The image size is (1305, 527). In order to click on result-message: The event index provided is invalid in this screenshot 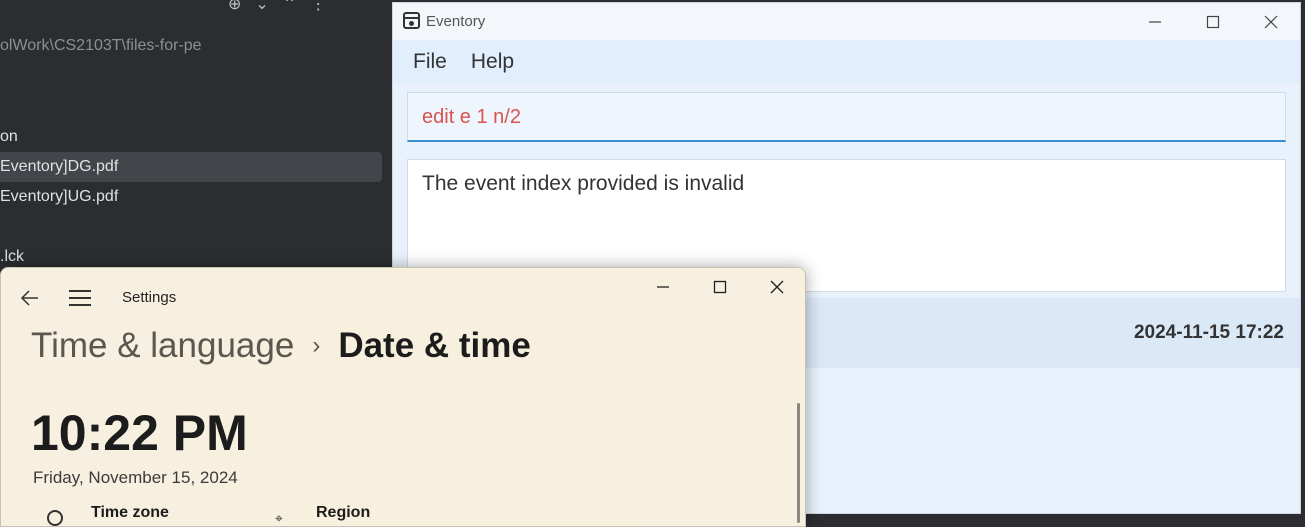, I will do `click(583, 183)`.